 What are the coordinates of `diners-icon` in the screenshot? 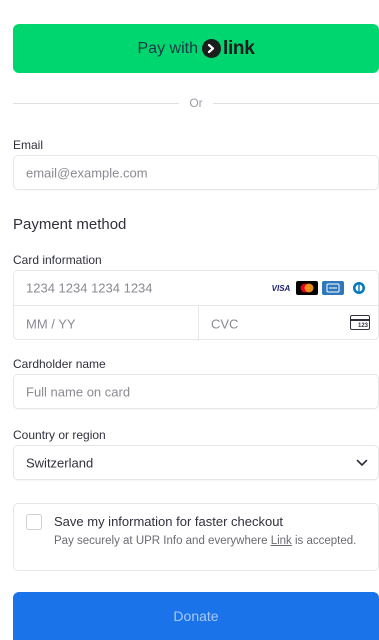 It's located at (359, 288).